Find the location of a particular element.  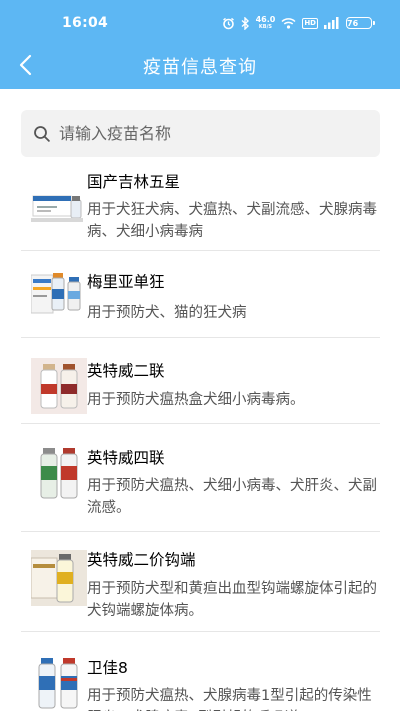

list-item: 英特威二联 用于预防犬瘟热盒犬细小病毒病。 is located at coordinates (200, 381).